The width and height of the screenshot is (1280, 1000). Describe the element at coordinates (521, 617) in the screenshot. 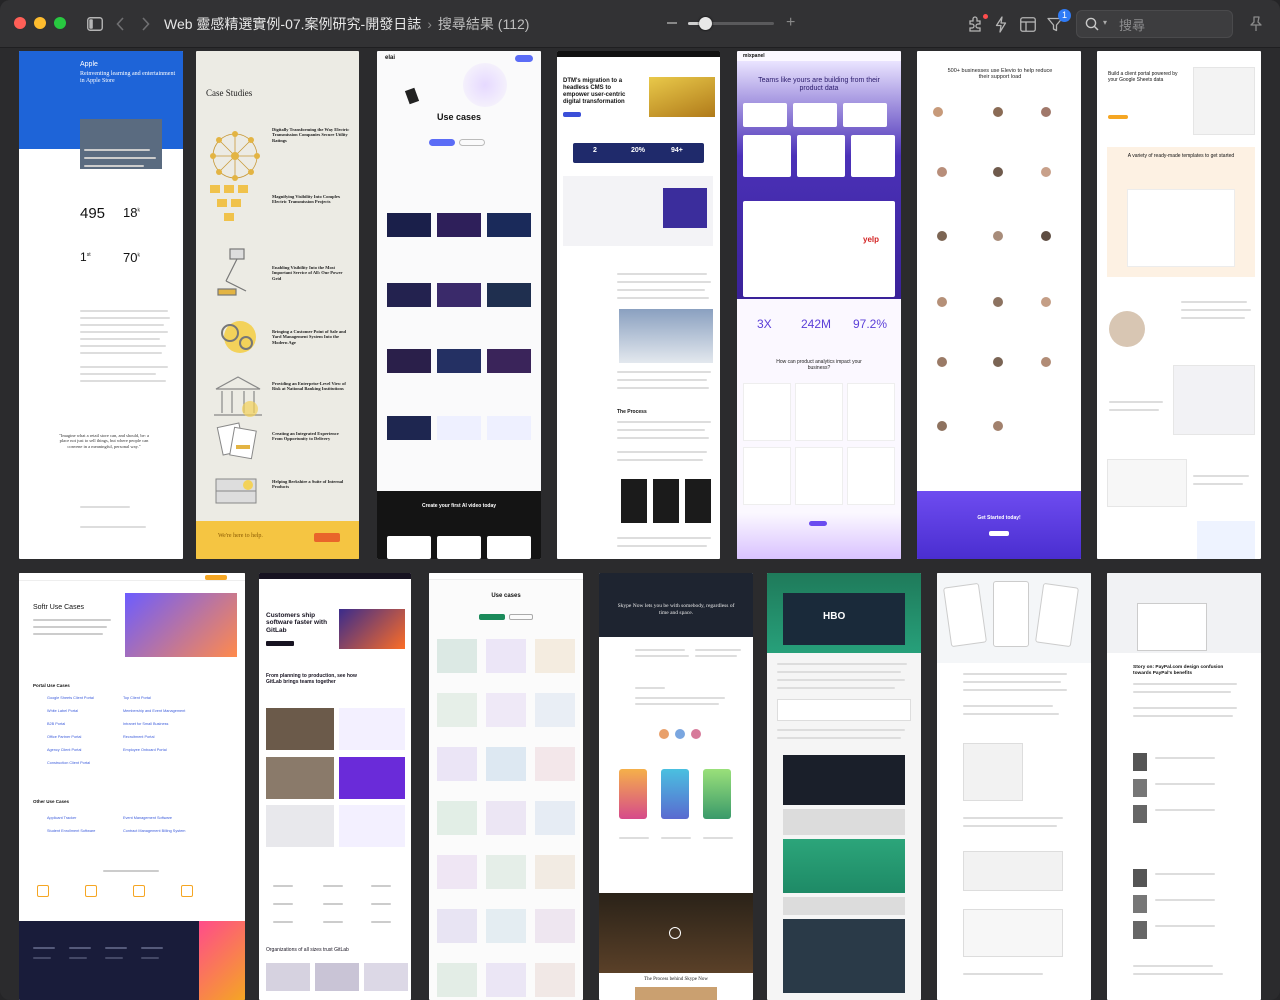

I see `use-cases-secondary` at that location.